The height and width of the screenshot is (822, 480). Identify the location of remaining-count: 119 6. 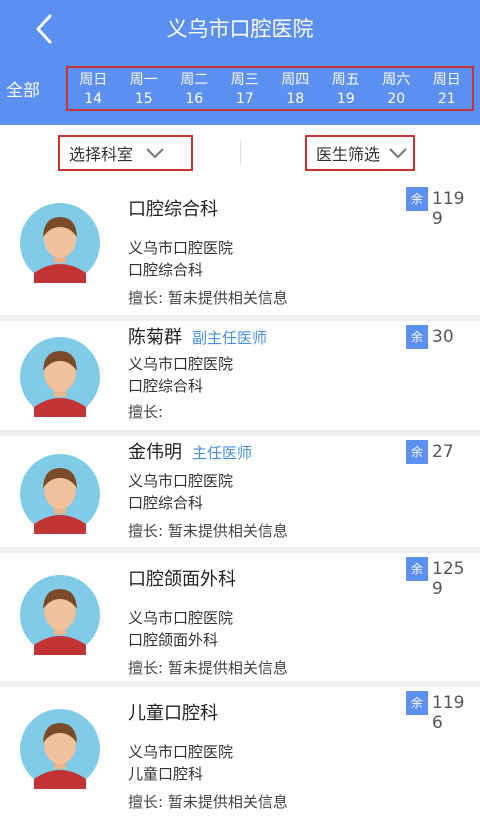
(448, 713).